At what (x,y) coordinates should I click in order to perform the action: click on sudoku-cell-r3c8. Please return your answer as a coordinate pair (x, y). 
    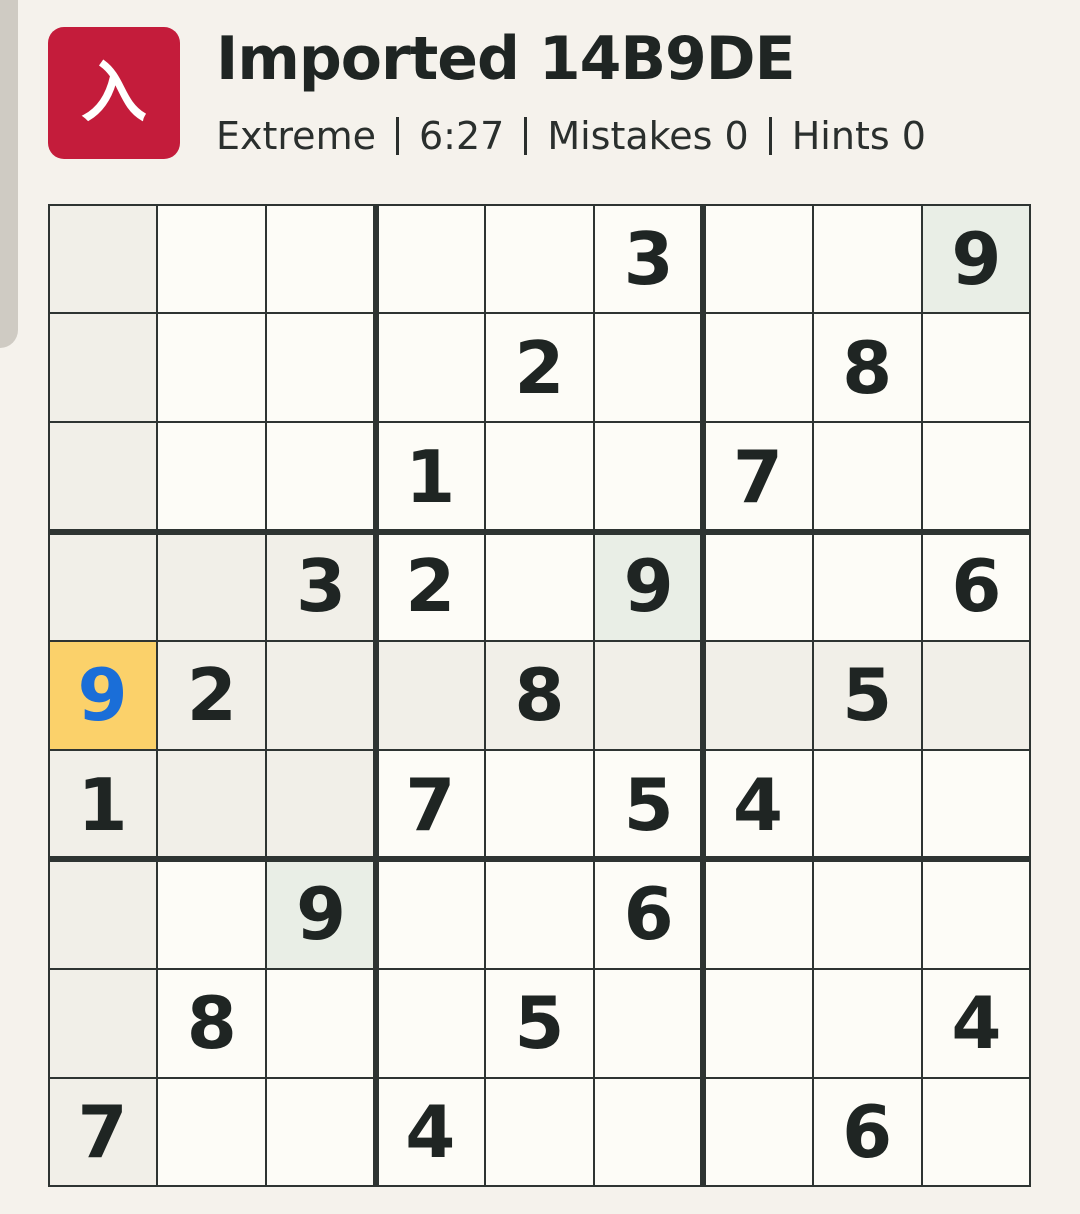
    Looking at the image, I should click on (867, 476).